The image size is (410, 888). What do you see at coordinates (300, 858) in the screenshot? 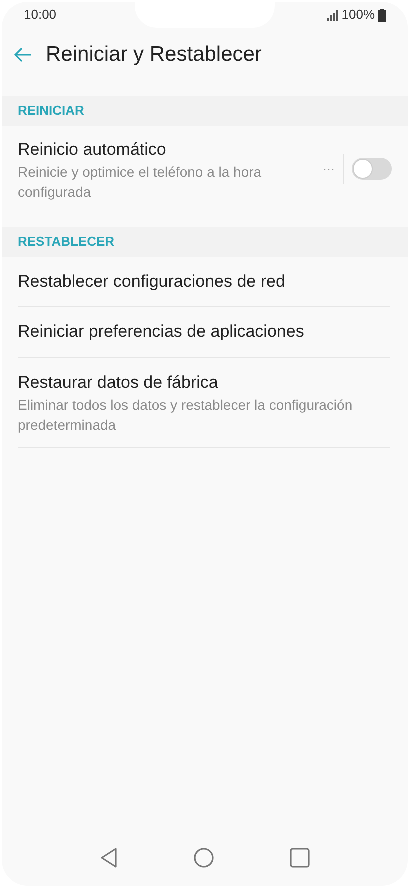
I see `recents-icon` at bounding box center [300, 858].